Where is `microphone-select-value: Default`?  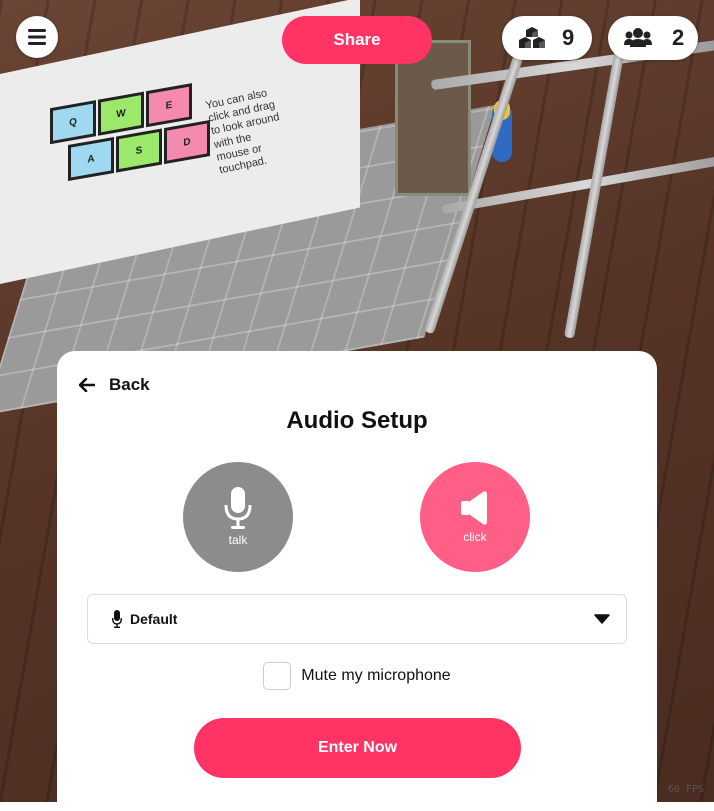
microphone-select-value: Default is located at coordinates (154, 619).